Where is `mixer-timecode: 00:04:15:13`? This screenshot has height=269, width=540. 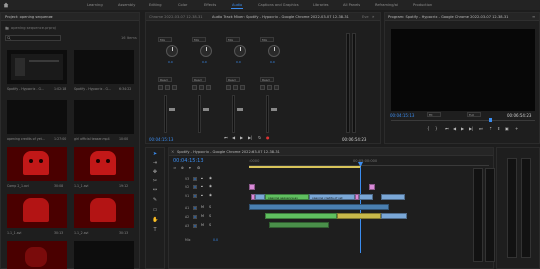 mixer-timecode: 00:04:15:13 is located at coordinates (161, 139).